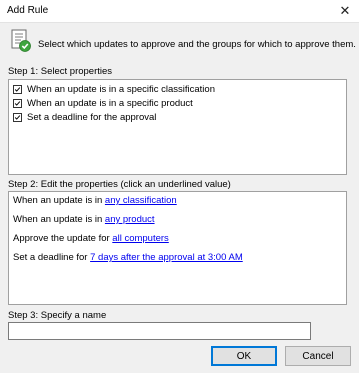 This screenshot has height=373, width=359. What do you see at coordinates (17, 117) in the screenshot?
I see `checkbox-deadline` at bounding box center [17, 117].